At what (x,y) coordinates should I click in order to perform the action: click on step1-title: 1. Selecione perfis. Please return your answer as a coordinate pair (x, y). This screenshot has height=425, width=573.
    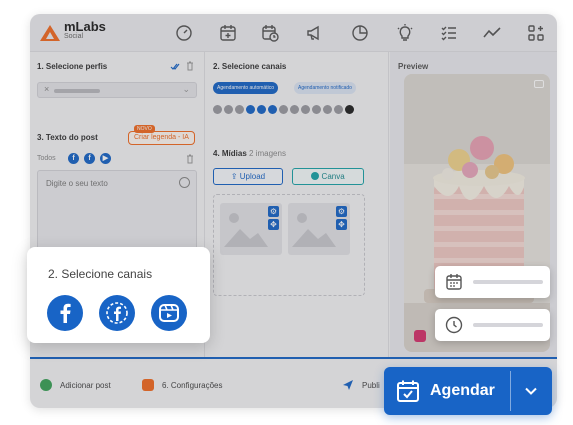
    Looking at the image, I should click on (72, 66).